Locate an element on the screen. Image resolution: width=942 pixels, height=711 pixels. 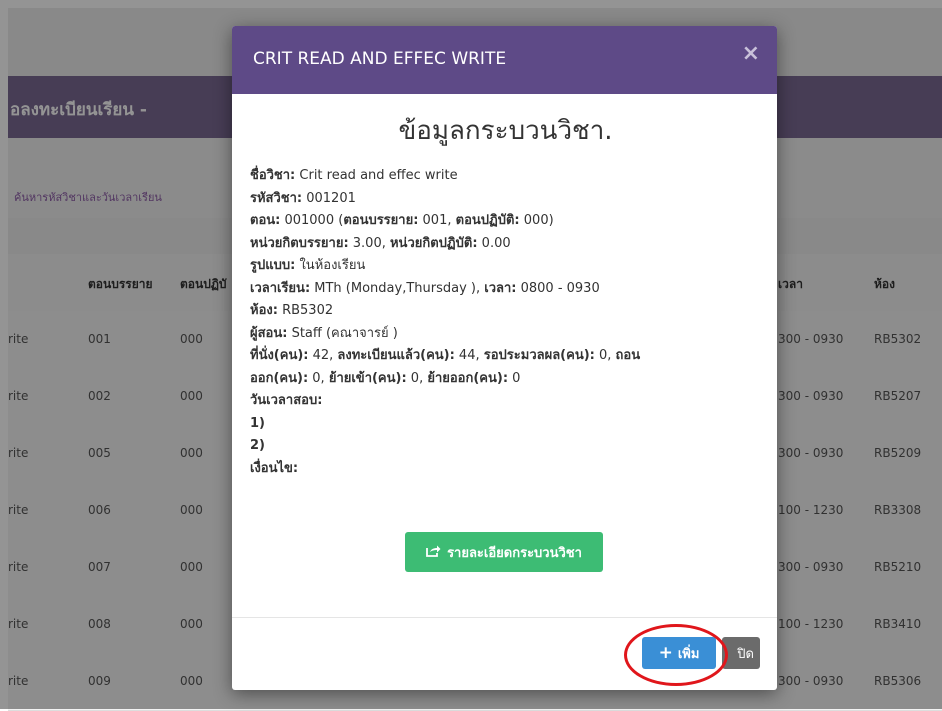
close-button: ปิด is located at coordinates (741, 653).